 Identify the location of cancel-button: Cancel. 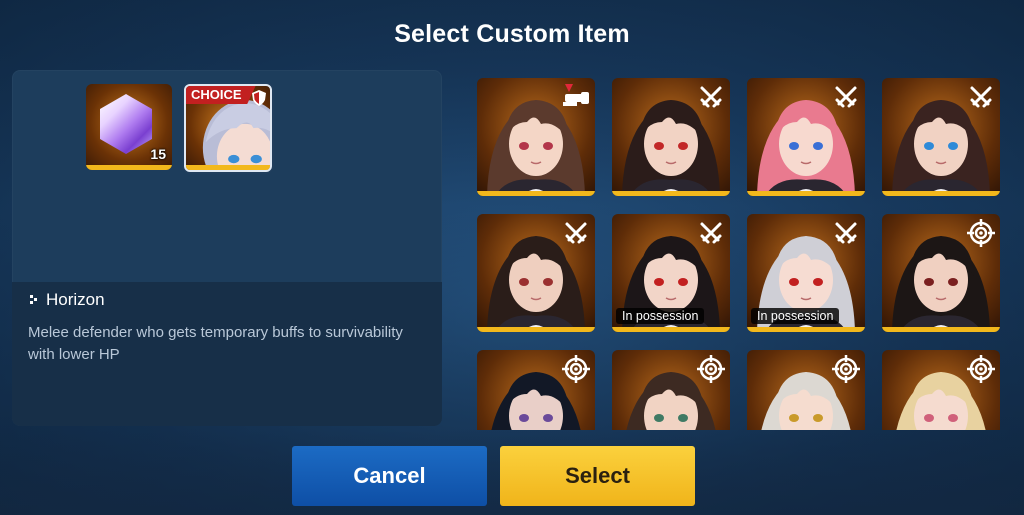
(389, 476).